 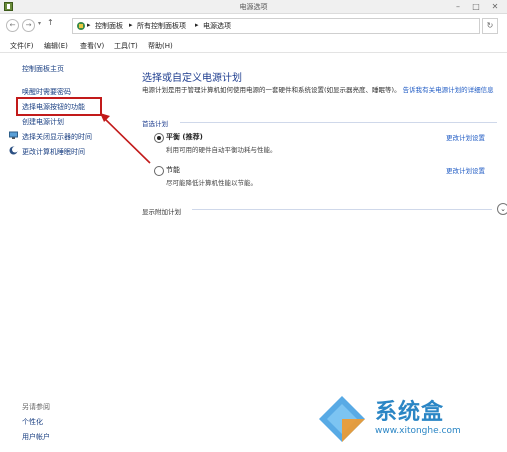 What do you see at coordinates (495, 6) in the screenshot?
I see `close-button: ✕` at bounding box center [495, 6].